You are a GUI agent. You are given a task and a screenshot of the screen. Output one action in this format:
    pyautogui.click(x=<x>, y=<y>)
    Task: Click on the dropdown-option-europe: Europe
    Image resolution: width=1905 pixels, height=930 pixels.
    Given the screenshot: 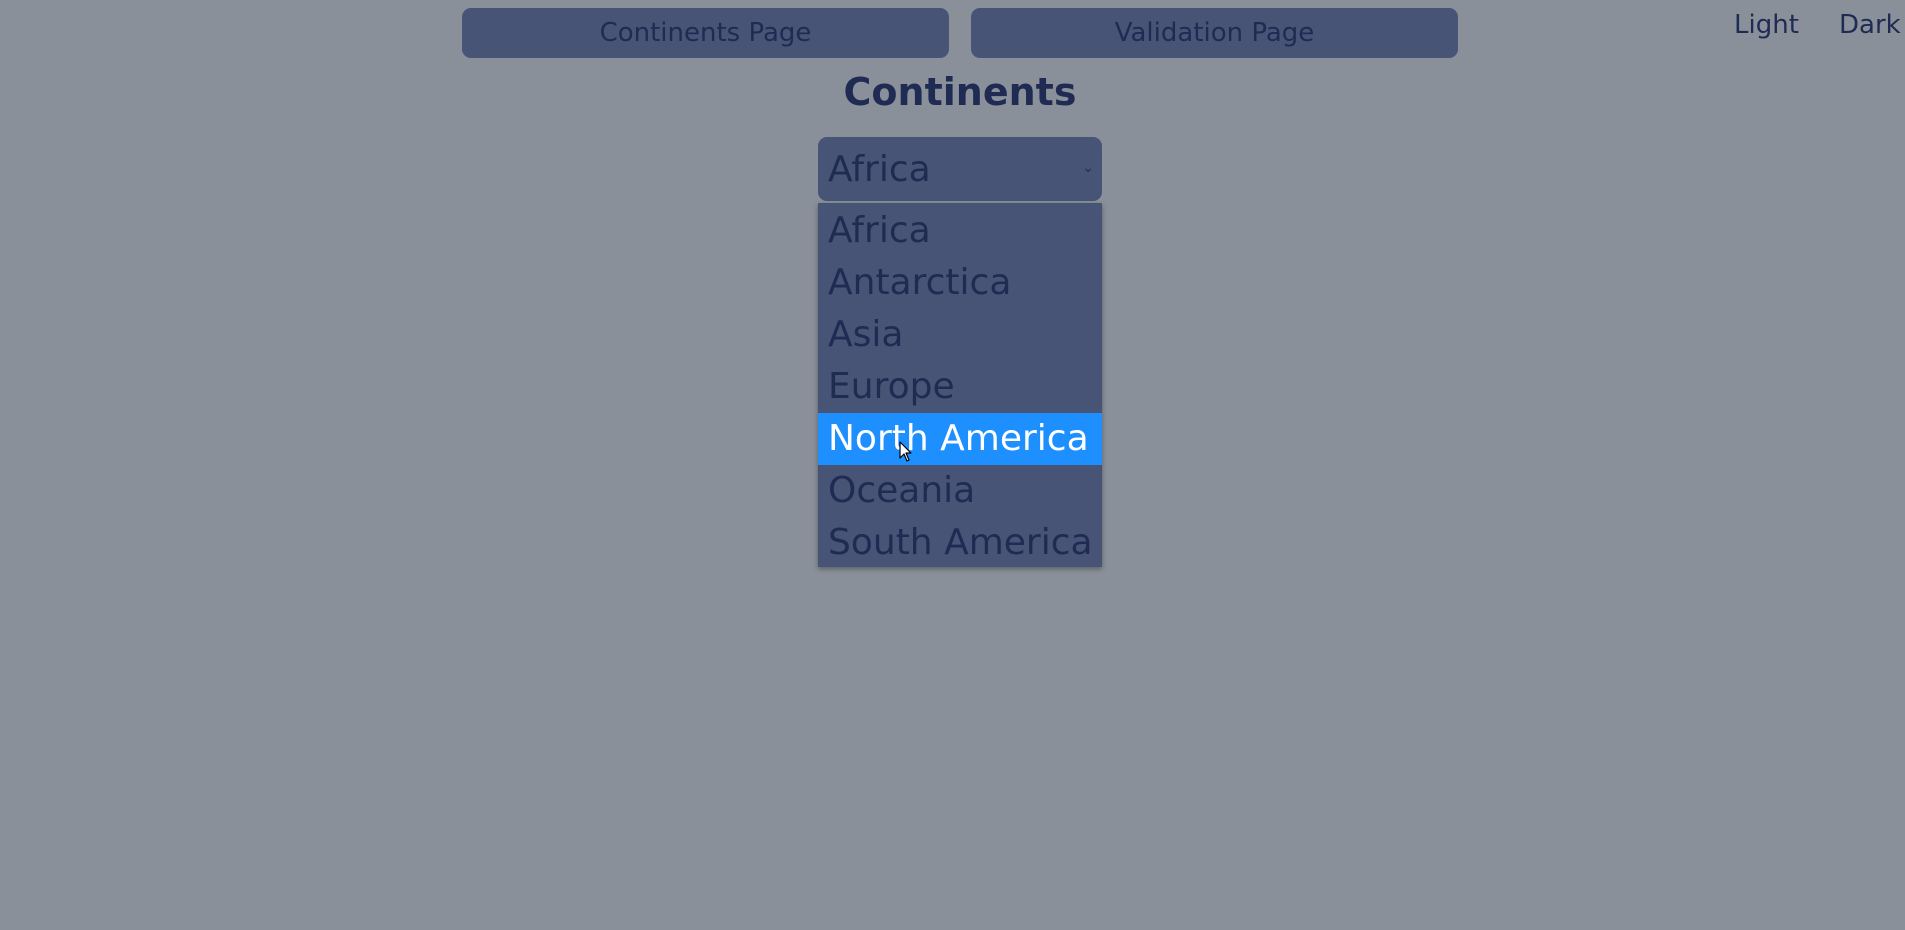 What is the action you would take?
    pyautogui.click(x=960, y=387)
    